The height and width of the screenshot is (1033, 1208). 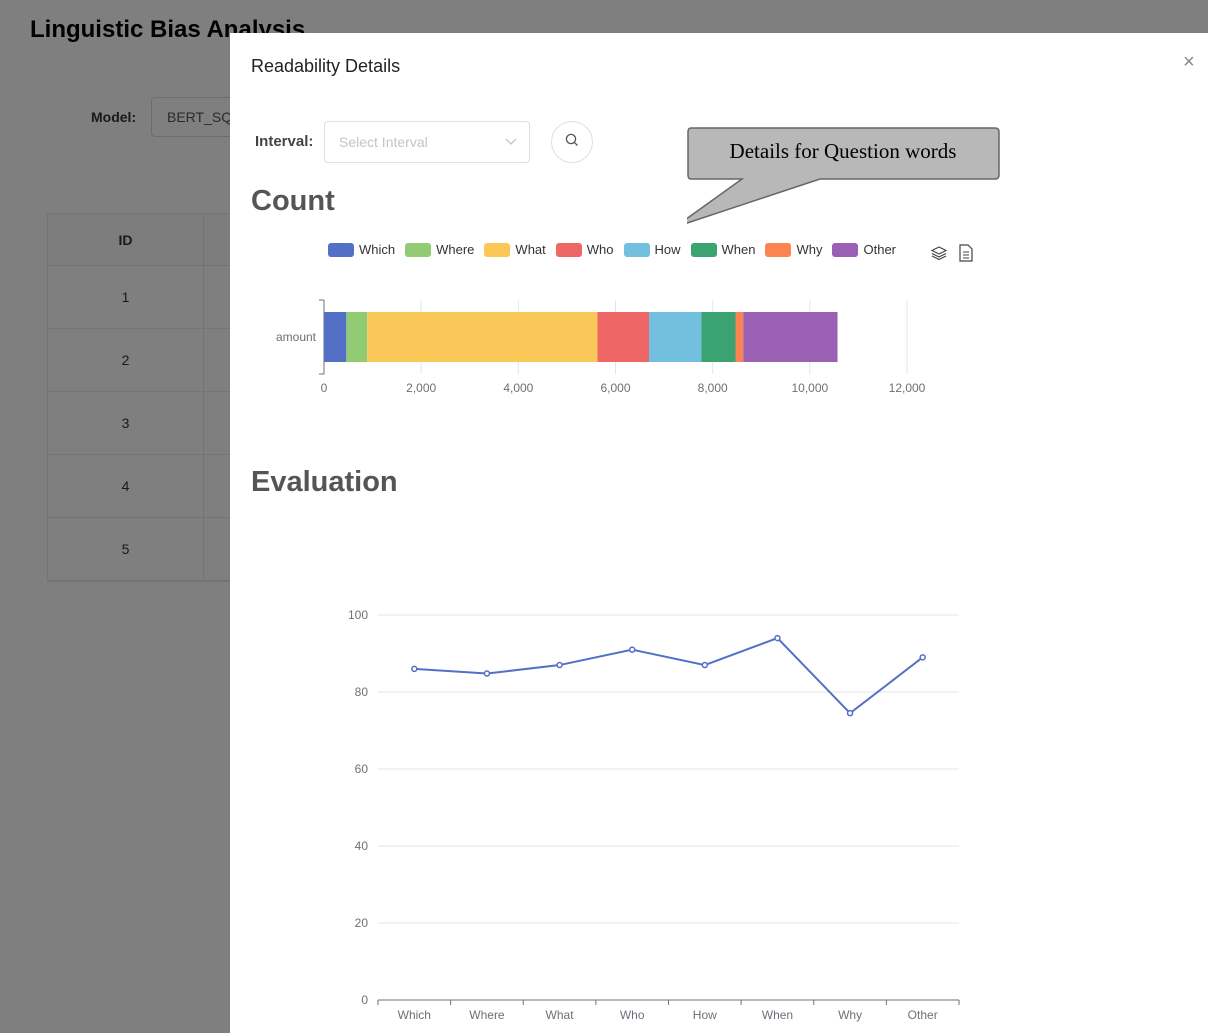 I want to click on interval-placeholder: Select Interval, so click(x=383, y=142).